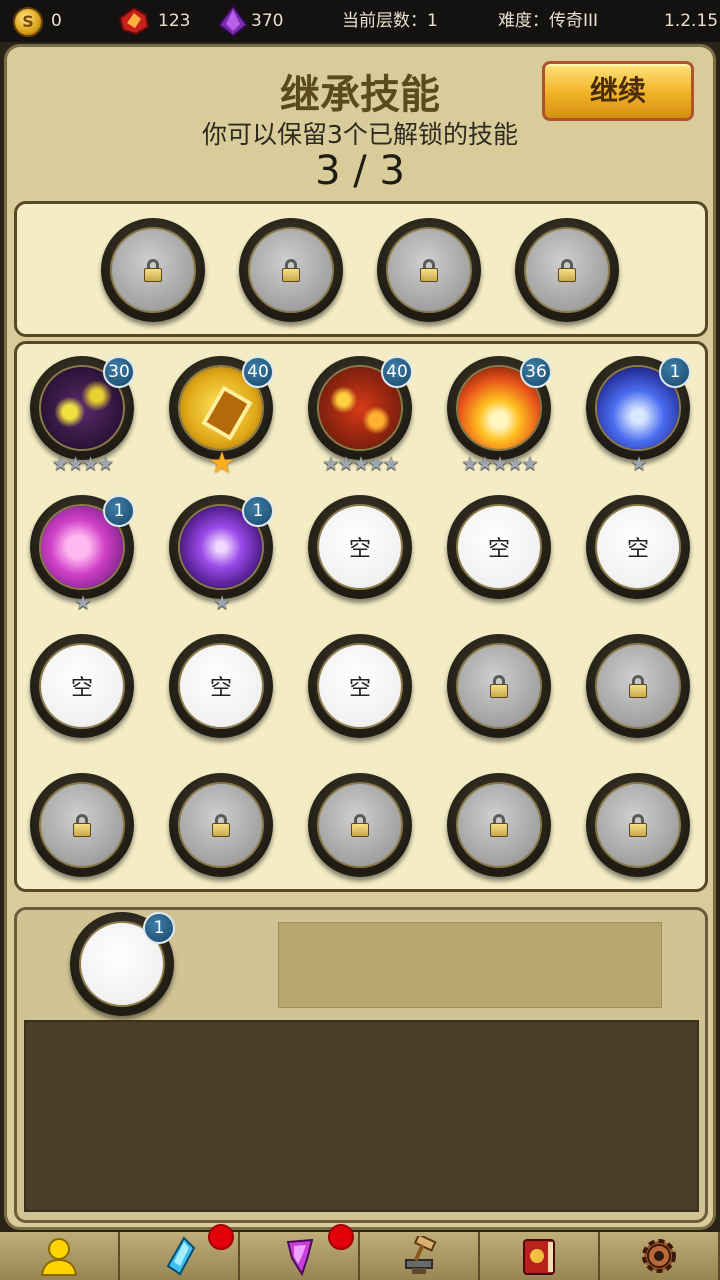 This screenshot has height=1280, width=720. I want to click on hero-icon, so click(59, 1257).